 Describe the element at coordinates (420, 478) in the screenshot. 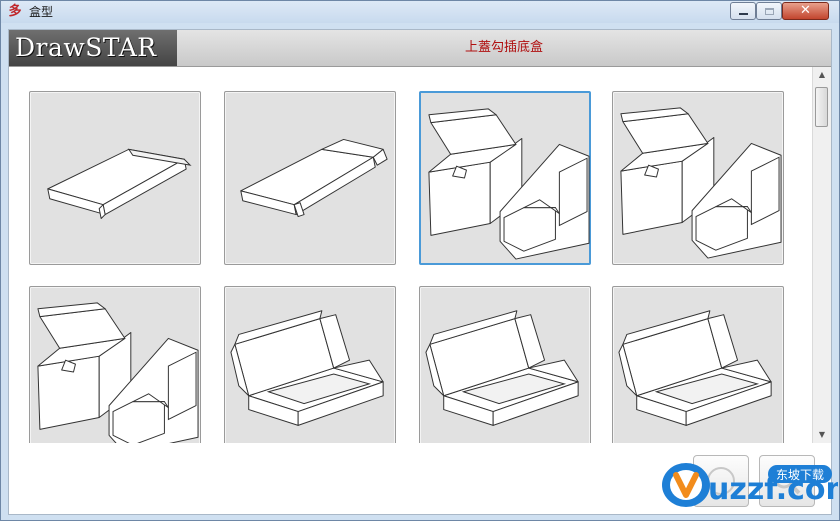

I see `bottom-action-bar` at that location.